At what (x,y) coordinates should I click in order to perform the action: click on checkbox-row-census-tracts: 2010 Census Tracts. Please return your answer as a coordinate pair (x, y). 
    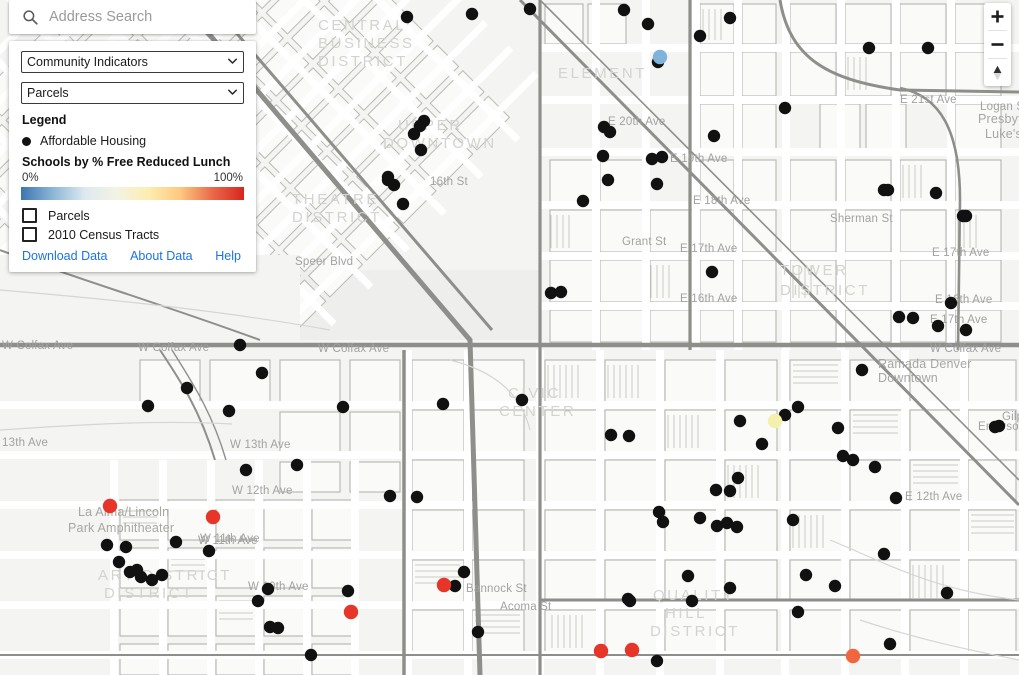
    Looking at the image, I should click on (133, 234).